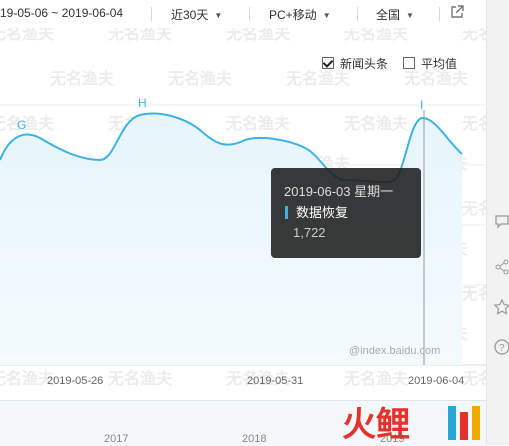  Describe the element at coordinates (243, 14) in the screenshot. I see `toolbar: 19-05-06 ~ 2019-06-04 近30天 ▼ PC+移动 ▼ 全国 ▼` at that location.